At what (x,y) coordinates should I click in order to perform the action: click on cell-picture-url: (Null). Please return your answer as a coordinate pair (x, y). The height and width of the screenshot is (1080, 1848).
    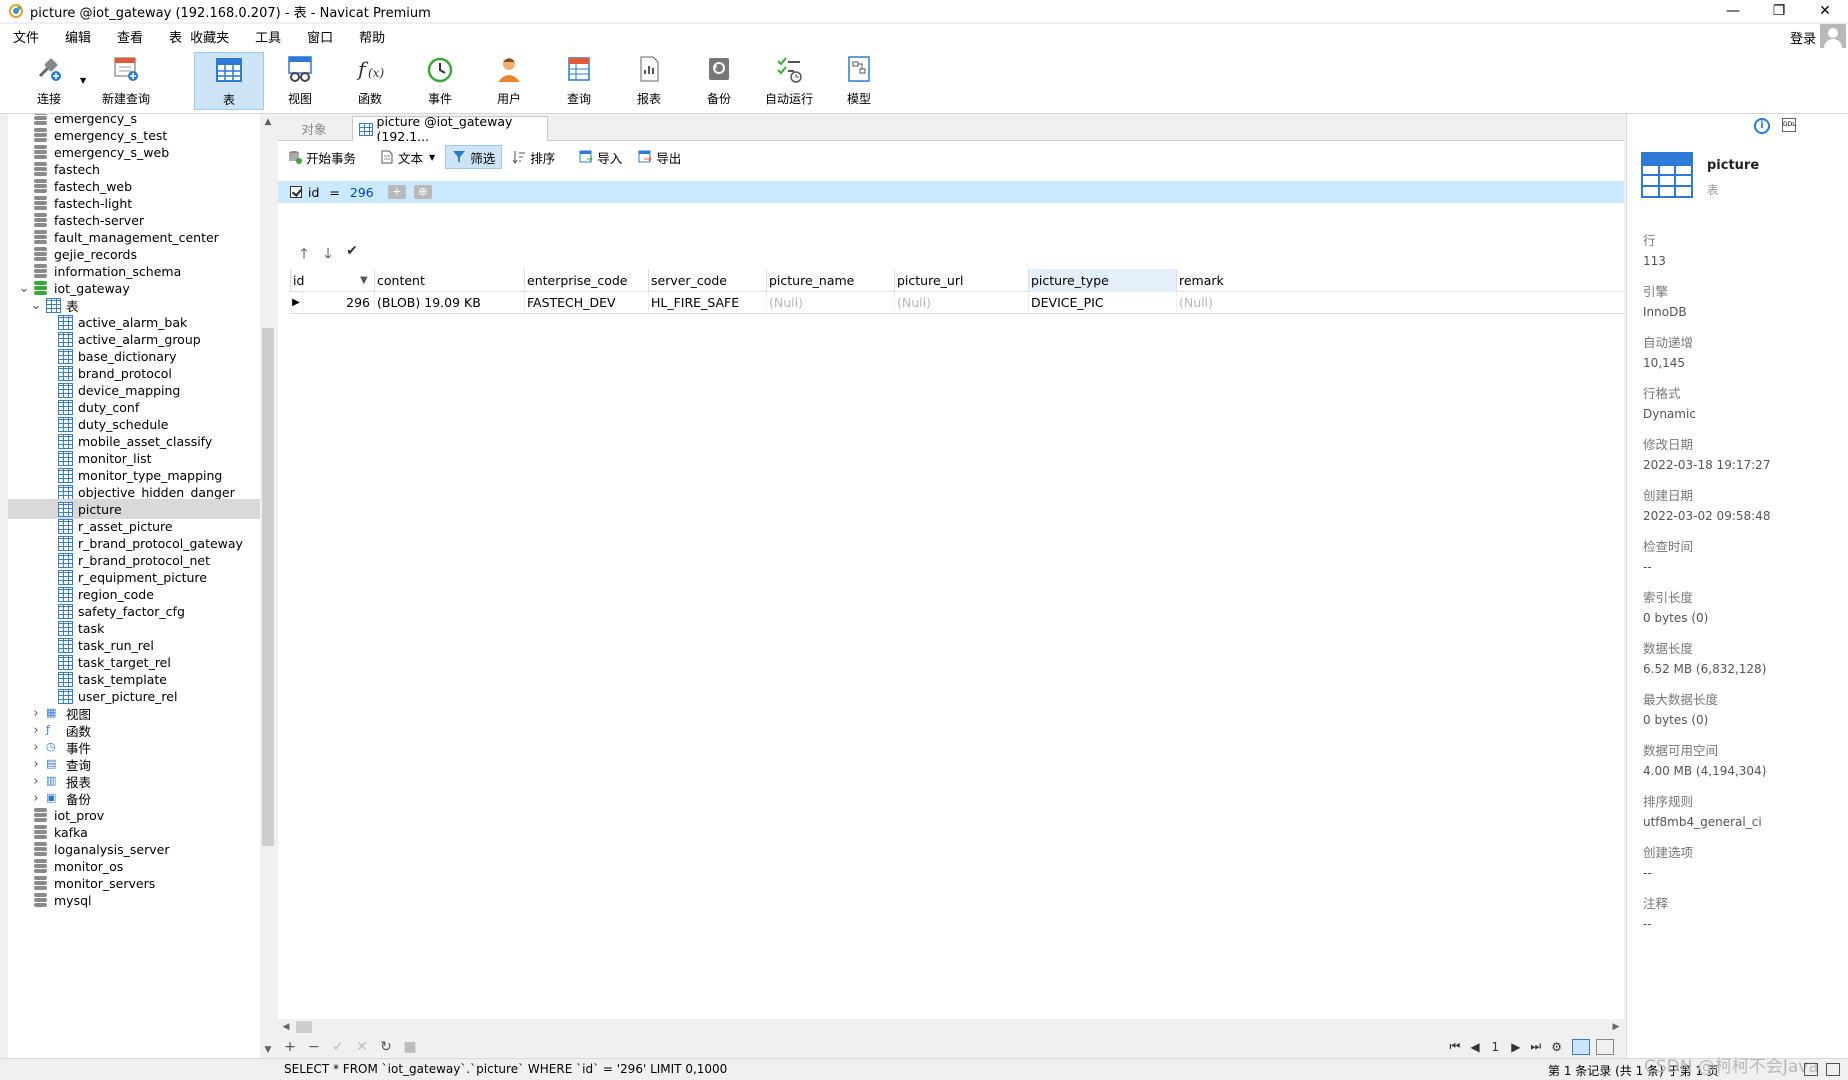
    Looking at the image, I should click on (961, 303).